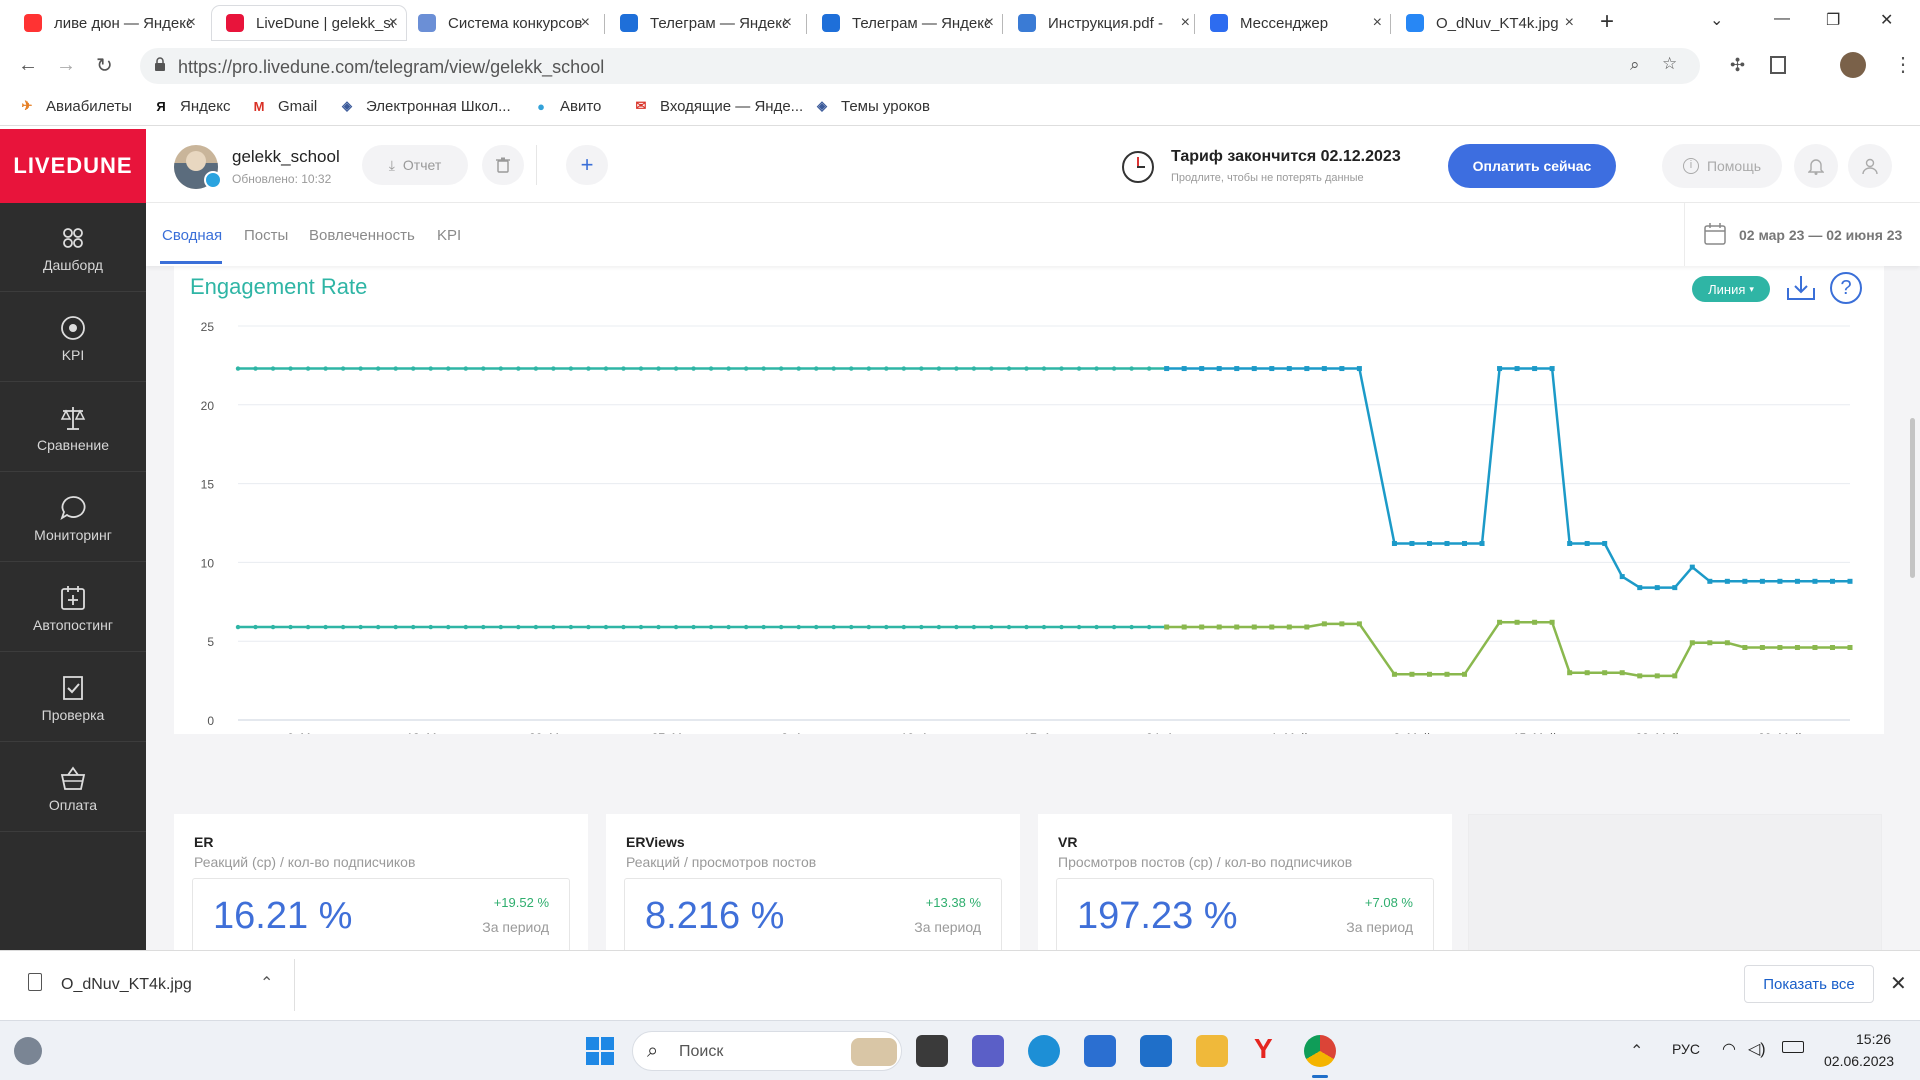 This screenshot has width=1920, height=1080. What do you see at coordinates (415, 165) in the screenshot?
I see `report-button: ⤓ Отчет` at bounding box center [415, 165].